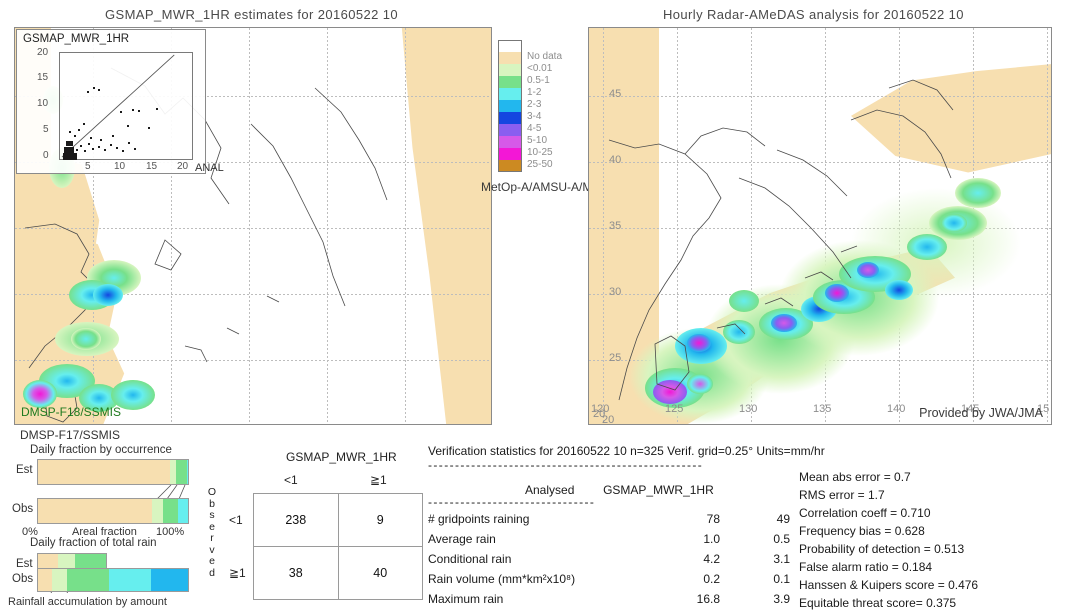  Describe the element at coordinates (24, 470) in the screenshot. I see `occurrence-est-label: Est` at that location.